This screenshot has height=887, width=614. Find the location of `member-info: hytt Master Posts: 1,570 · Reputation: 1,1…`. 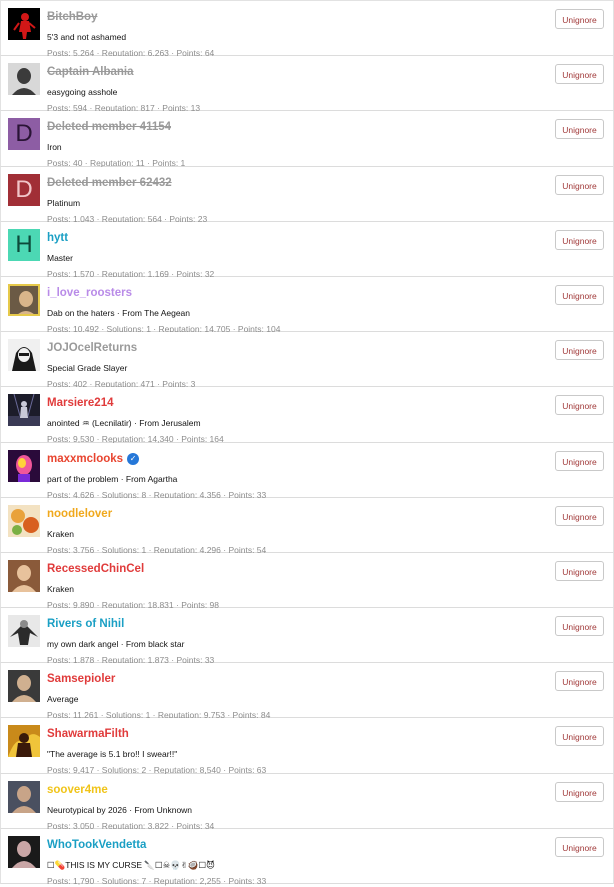

member-info: hytt Master Posts: 1,570 · Reputation: 1,1… is located at coordinates (295, 254).